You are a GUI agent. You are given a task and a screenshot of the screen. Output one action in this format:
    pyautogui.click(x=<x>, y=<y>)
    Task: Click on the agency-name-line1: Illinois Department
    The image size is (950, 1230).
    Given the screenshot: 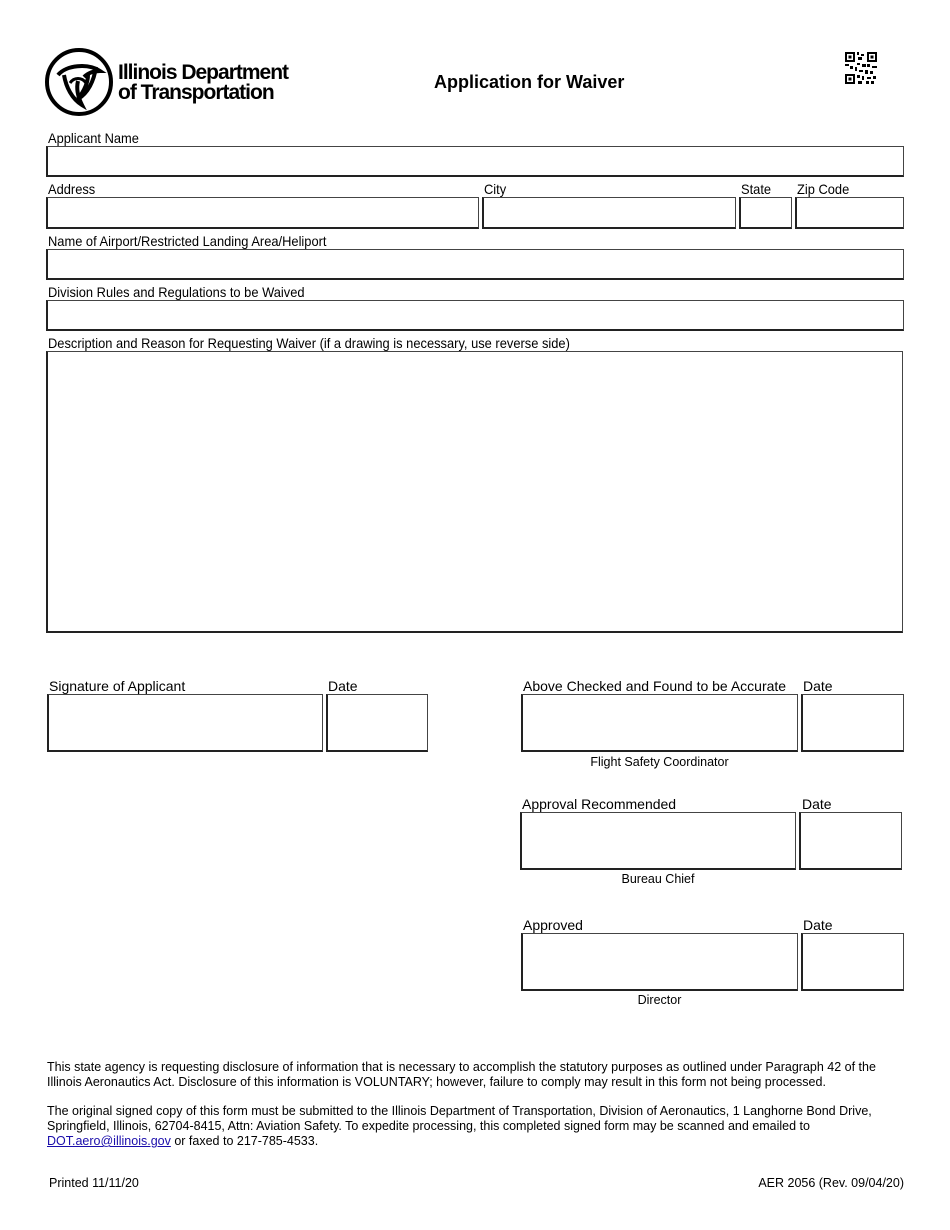 What is the action you would take?
    pyautogui.click(x=203, y=72)
    